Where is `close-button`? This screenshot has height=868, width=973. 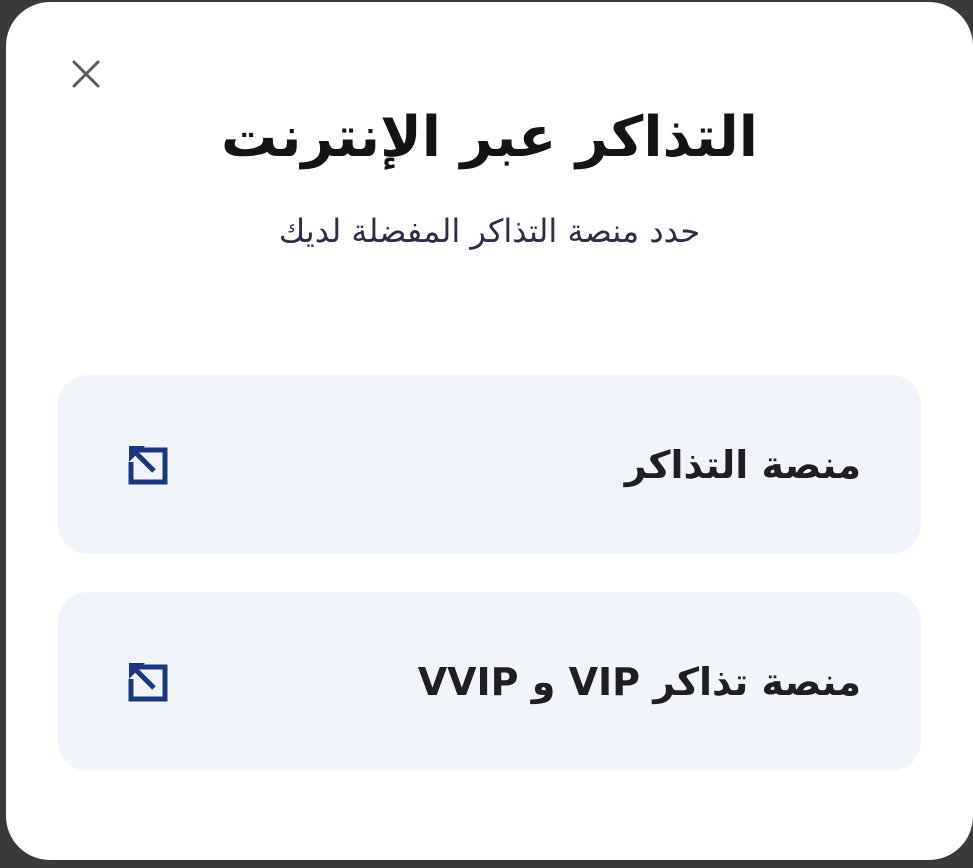
close-button is located at coordinates (86, 74).